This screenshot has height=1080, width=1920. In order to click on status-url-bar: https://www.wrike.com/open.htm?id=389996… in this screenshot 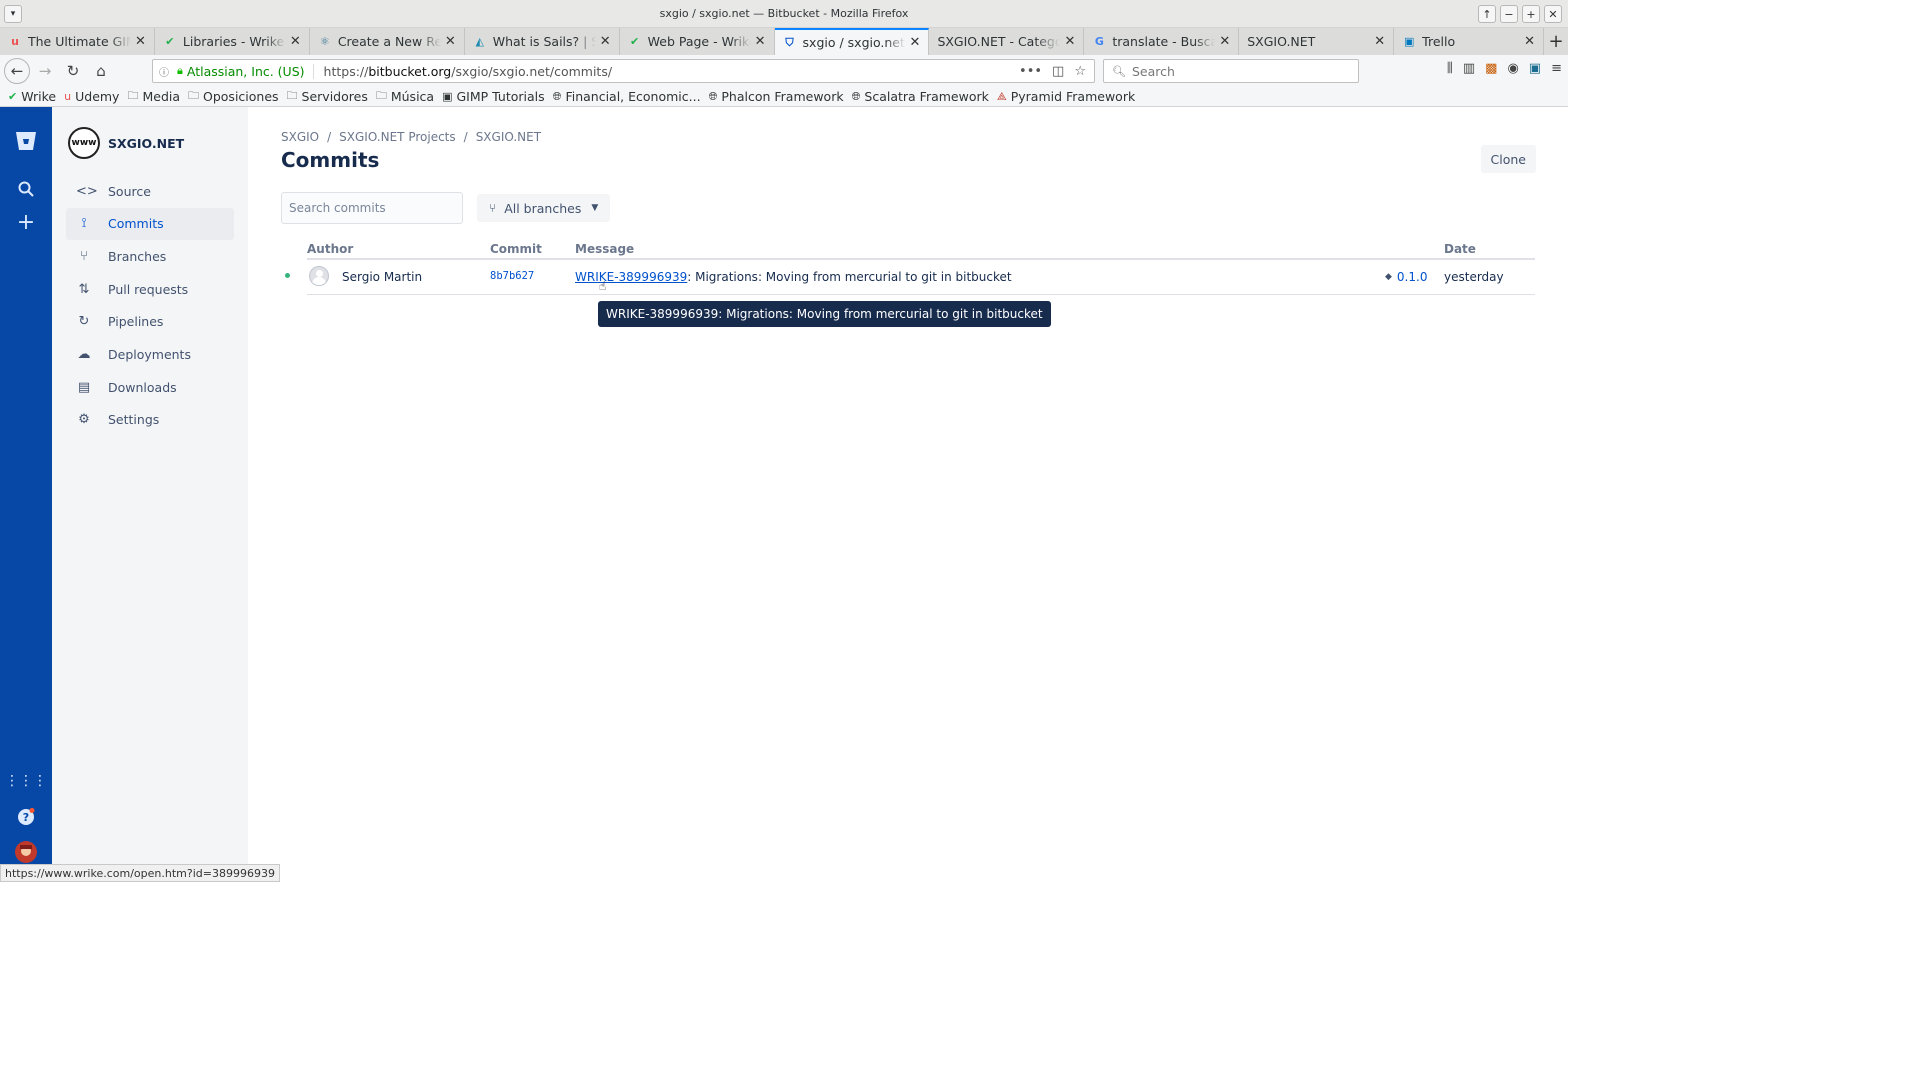, I will do `click(140, 873)`.